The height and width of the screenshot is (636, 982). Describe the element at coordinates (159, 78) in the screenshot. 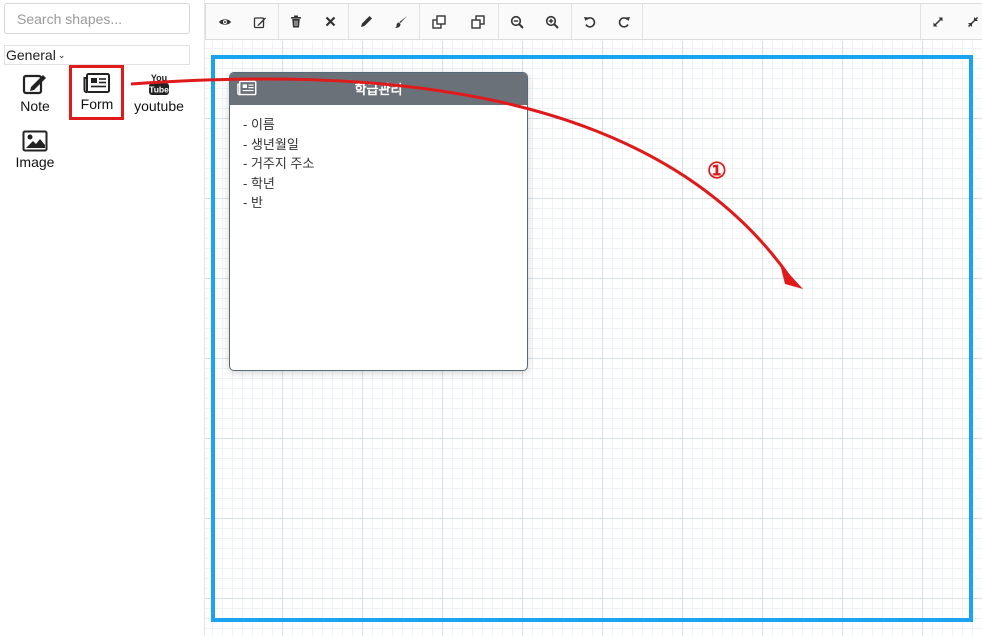

I see `svg-text: You` at that location.